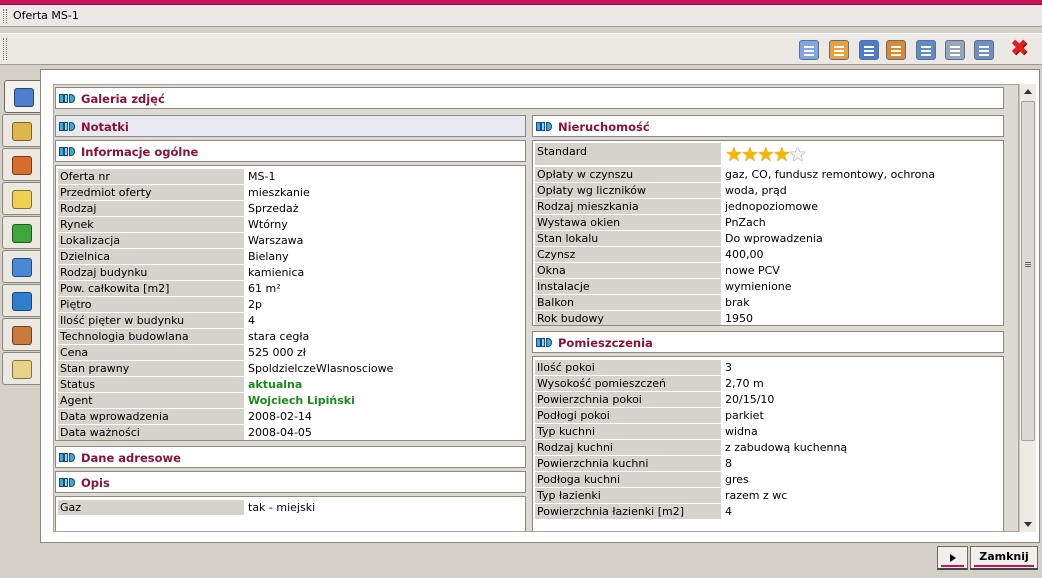 The image size is (1042, 578). I want to click on side-tab-brush, so click(21, 130).